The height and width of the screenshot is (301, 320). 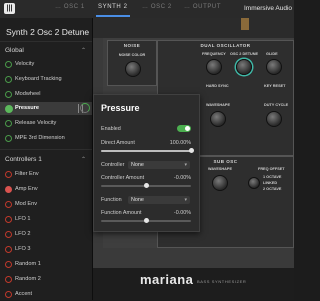 I want to click on active-tab-indicator, so click(x=113, y=16).